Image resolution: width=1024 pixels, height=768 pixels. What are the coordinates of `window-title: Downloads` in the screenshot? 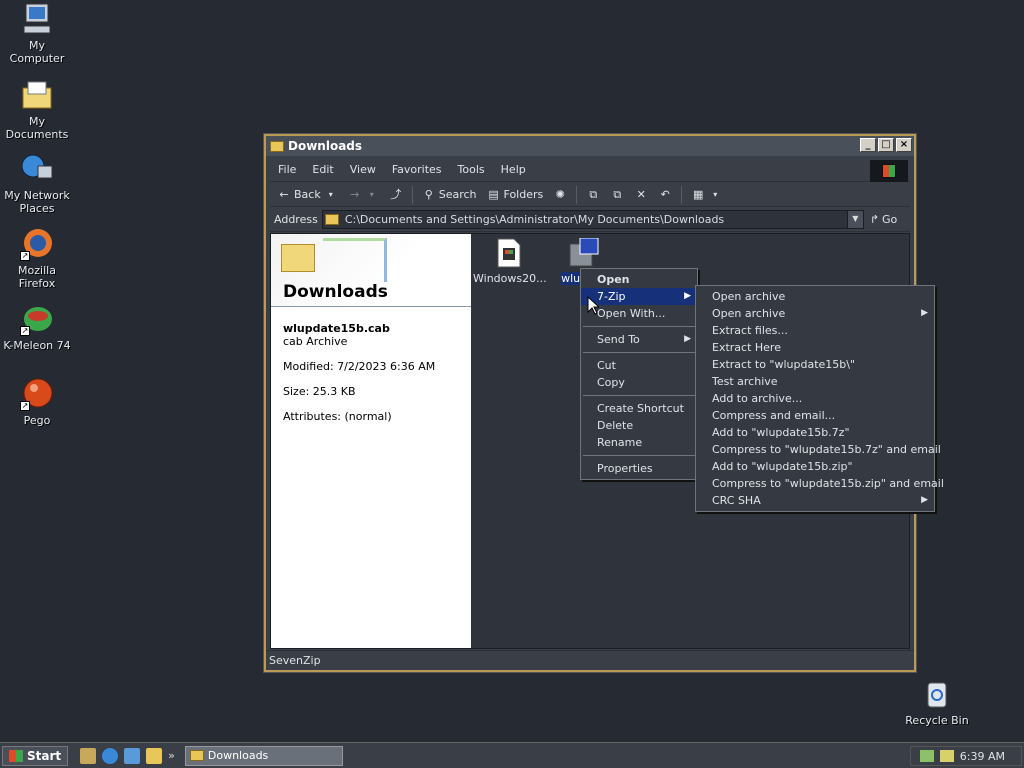 It's located at (325, 146).